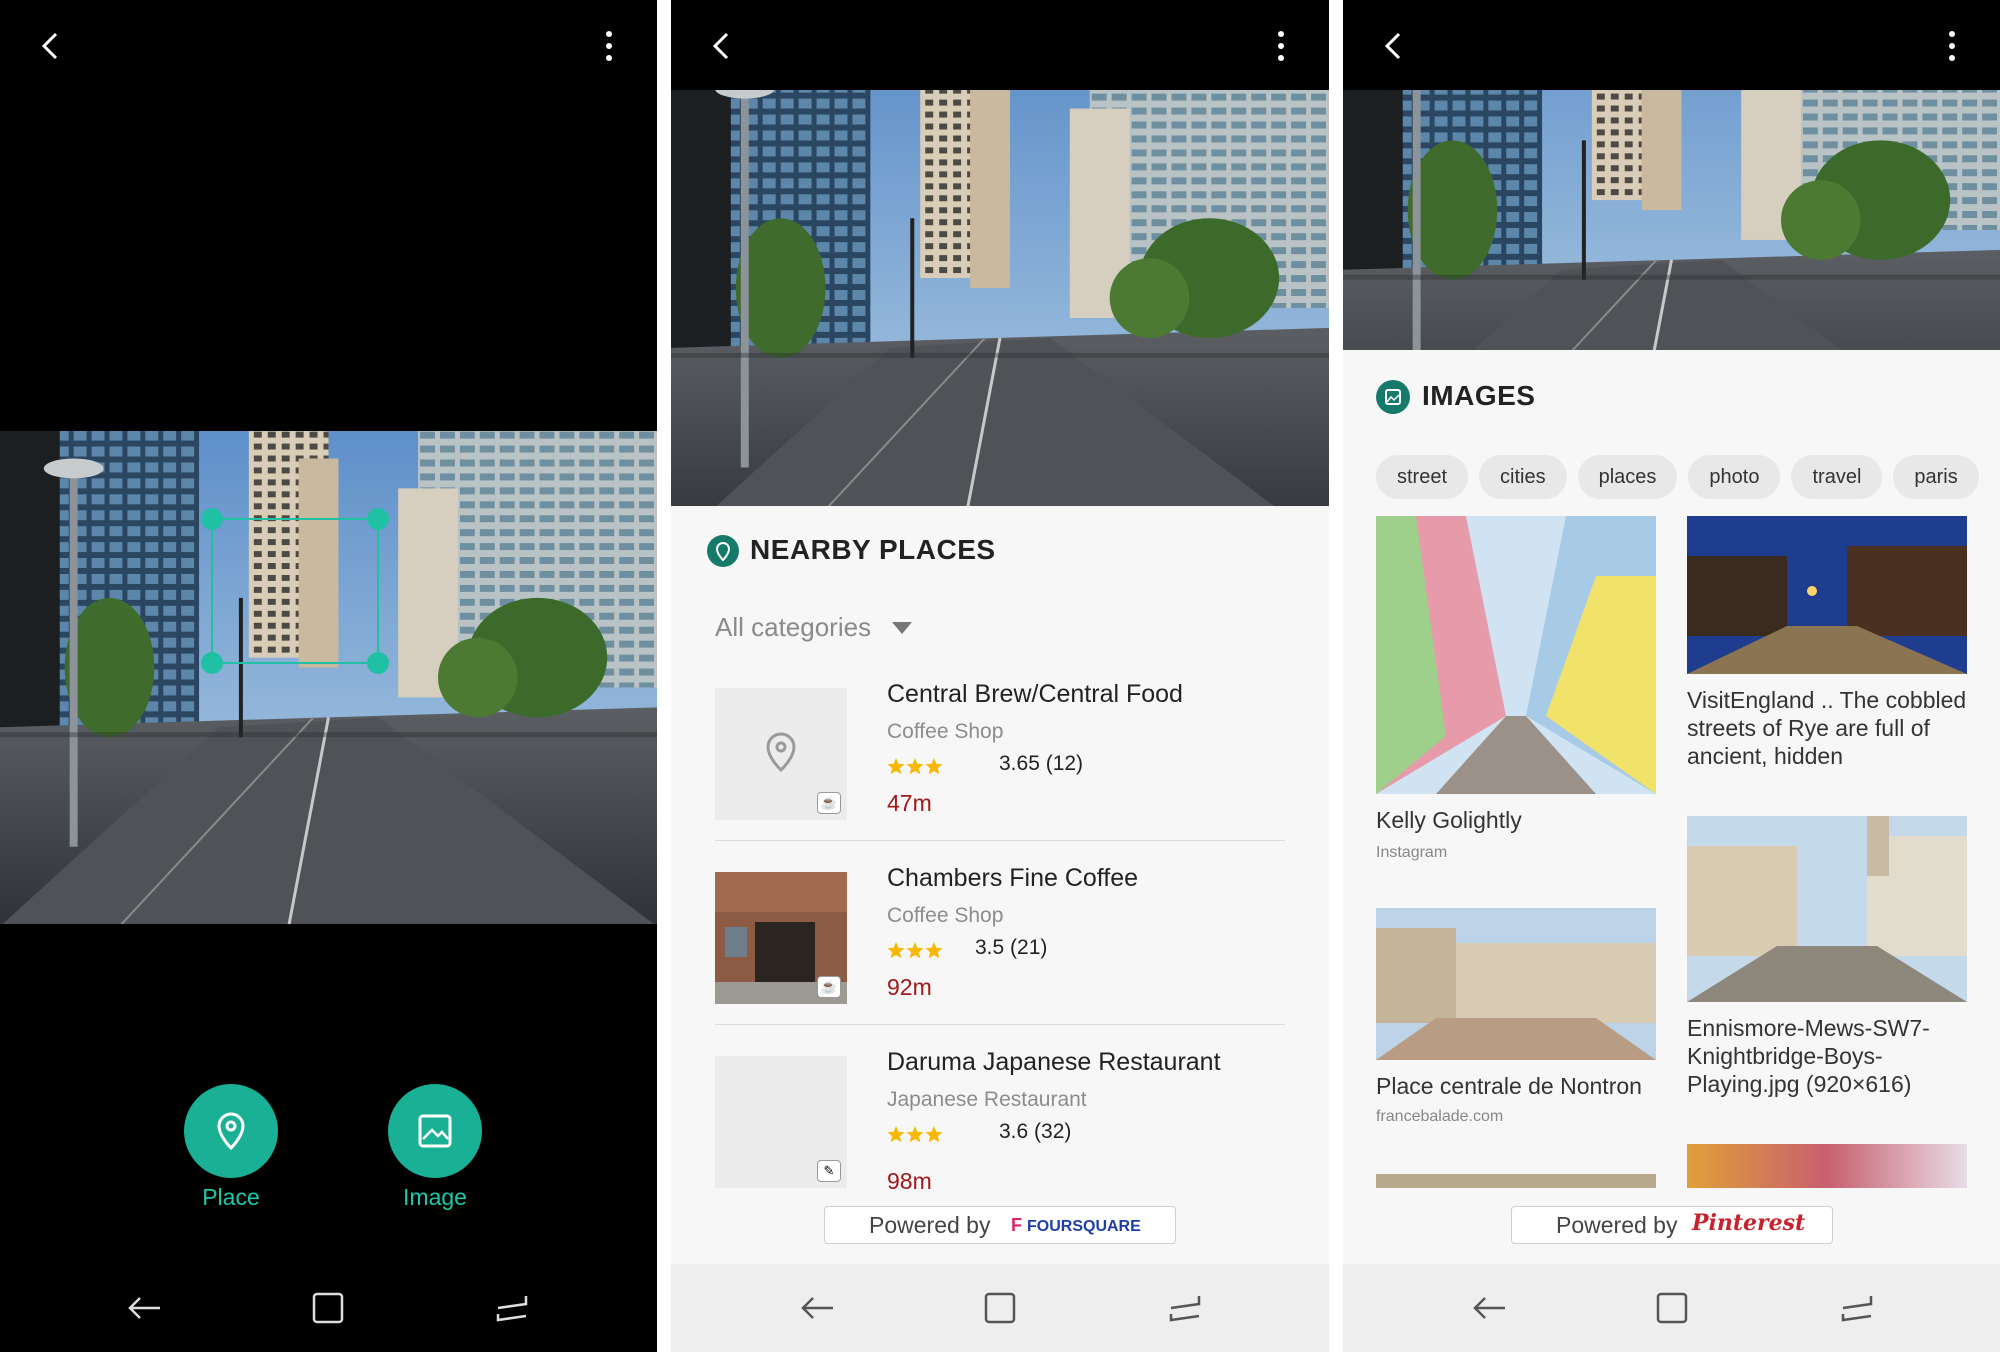 This screenshot has width=2000, height=1352. I want to click on half-star-icon, so click(953, 1134).